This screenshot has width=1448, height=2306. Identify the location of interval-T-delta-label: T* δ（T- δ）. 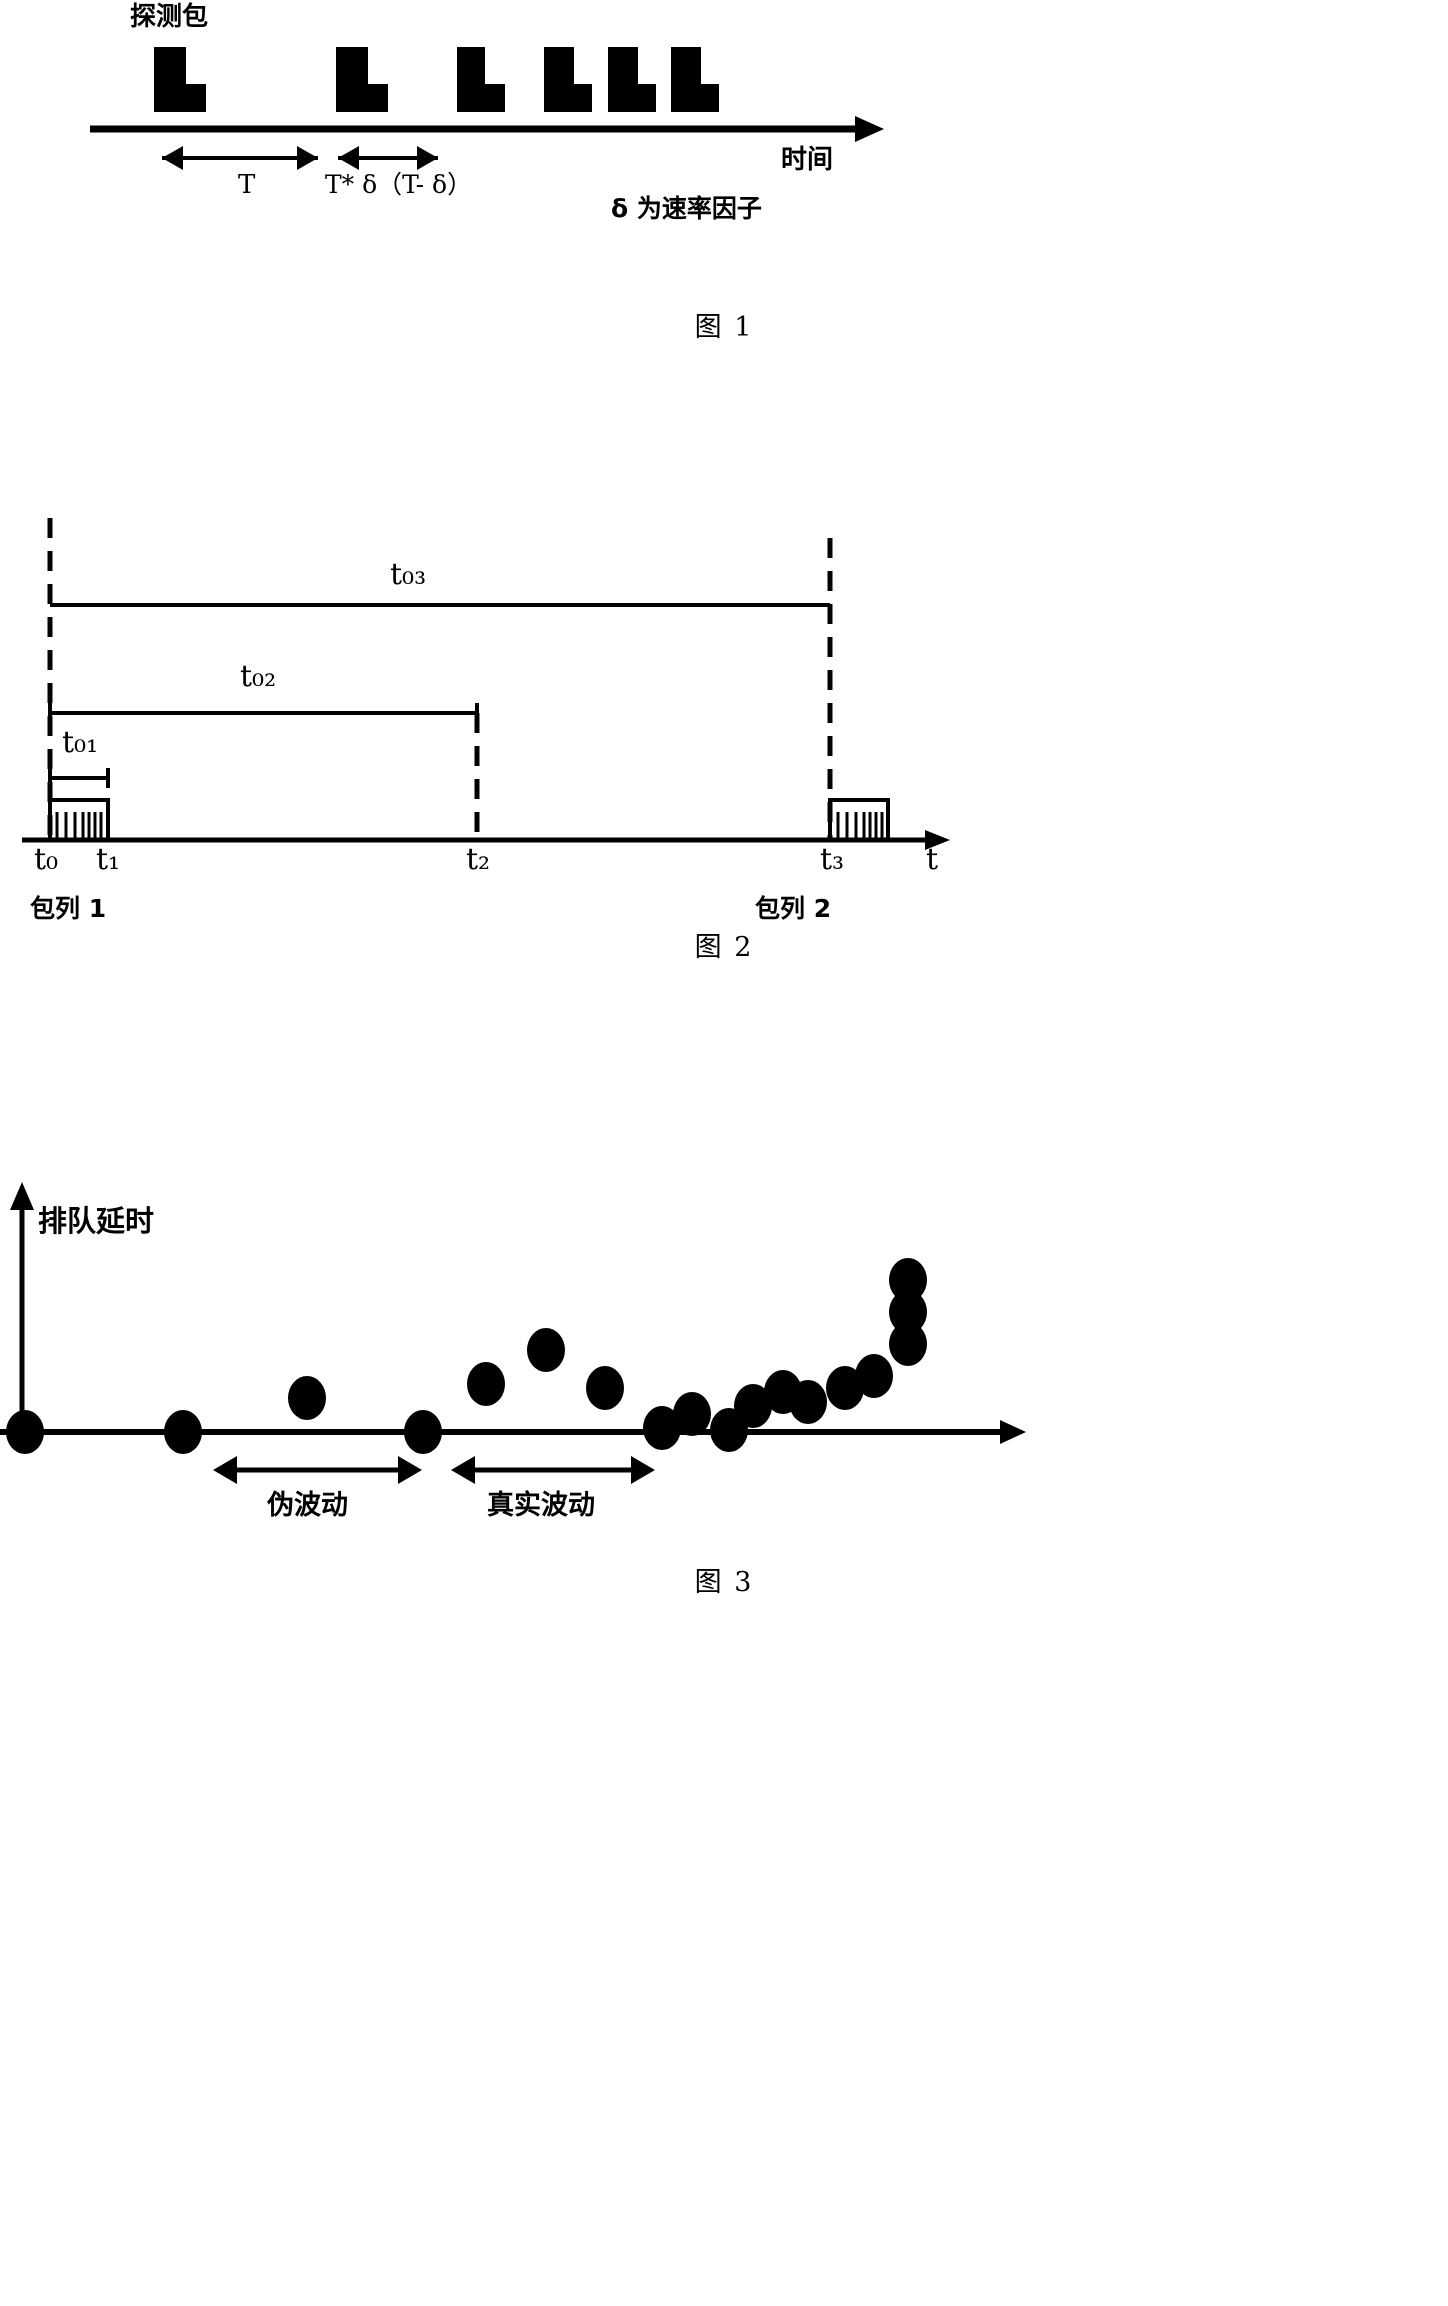
(399, 184).